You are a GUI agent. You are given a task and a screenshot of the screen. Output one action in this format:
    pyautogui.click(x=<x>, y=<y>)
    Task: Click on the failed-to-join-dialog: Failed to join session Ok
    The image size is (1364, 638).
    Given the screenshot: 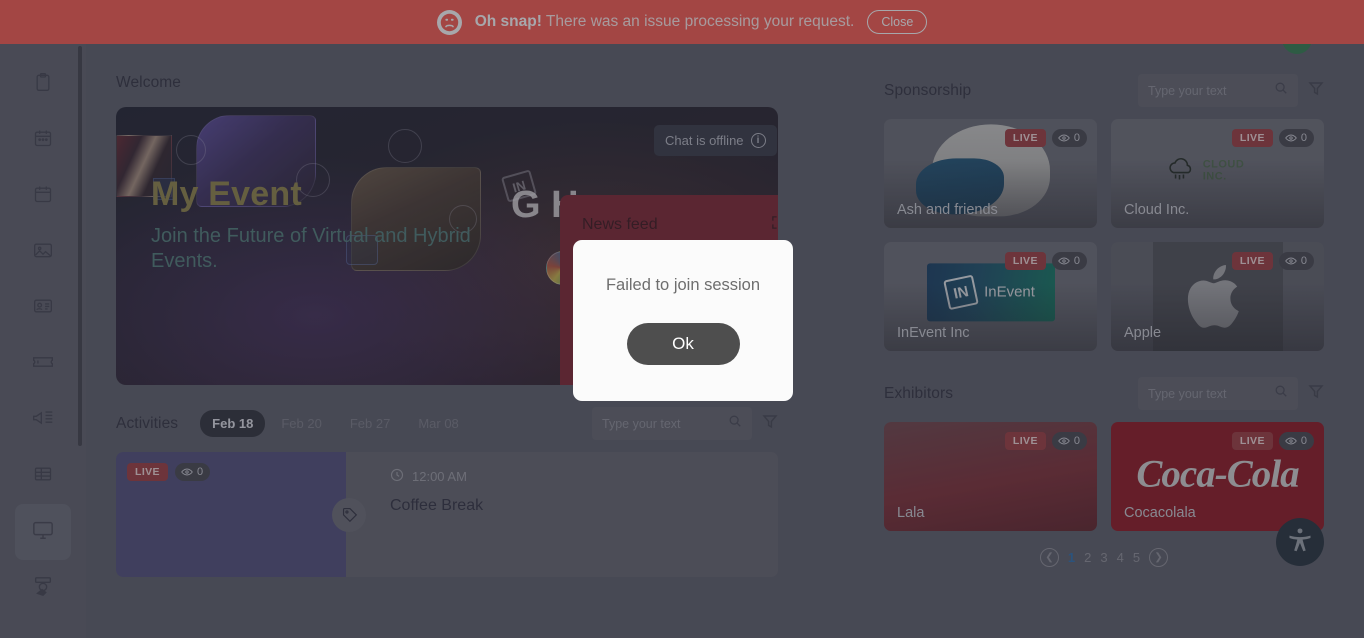 What is the action you would take?
    pyautogui.click(x=683, y=320)
    